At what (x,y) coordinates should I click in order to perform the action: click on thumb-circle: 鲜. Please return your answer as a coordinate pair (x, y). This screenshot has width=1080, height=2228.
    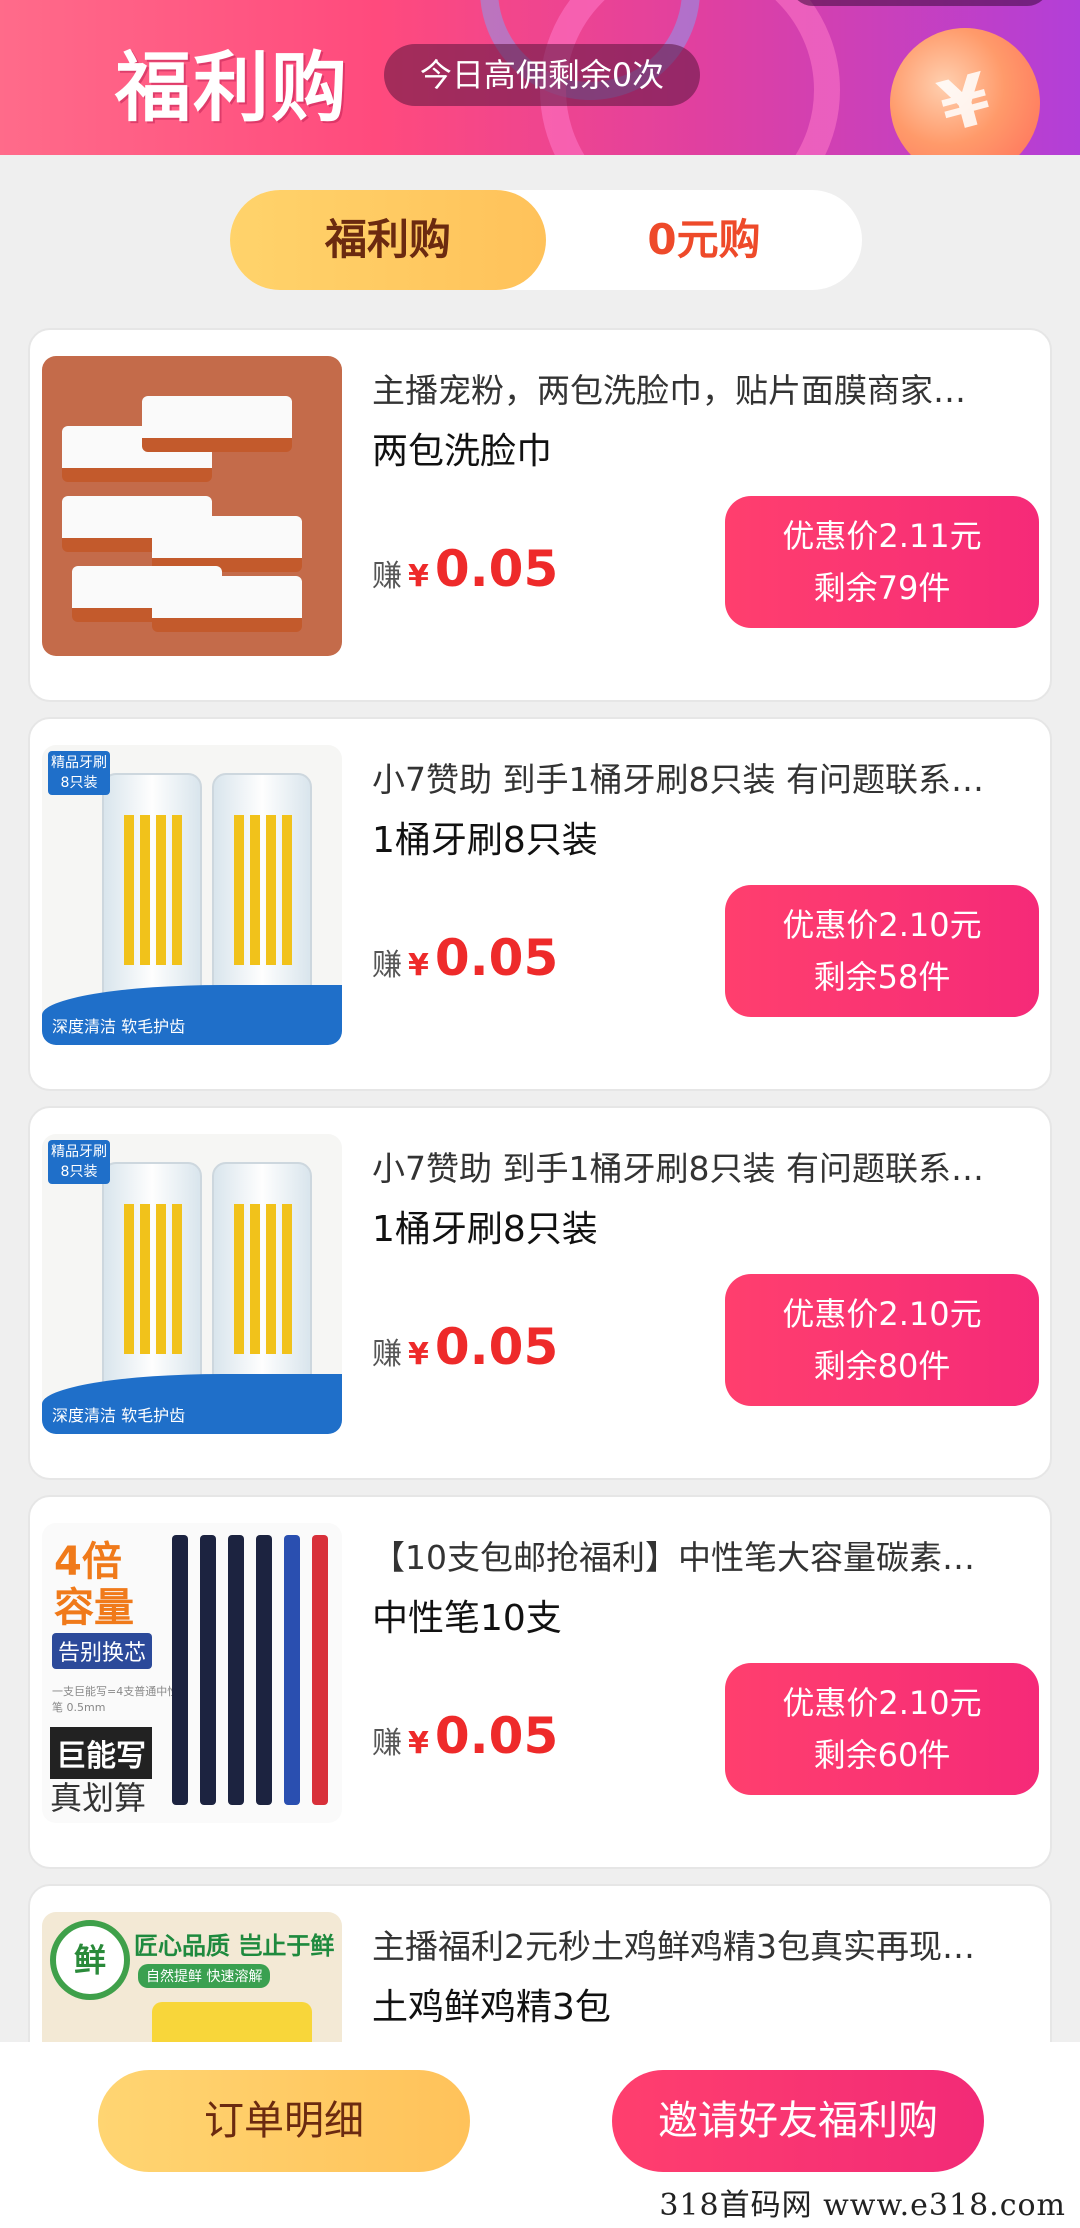
    Looking at the image, I should click on (90, 1960).